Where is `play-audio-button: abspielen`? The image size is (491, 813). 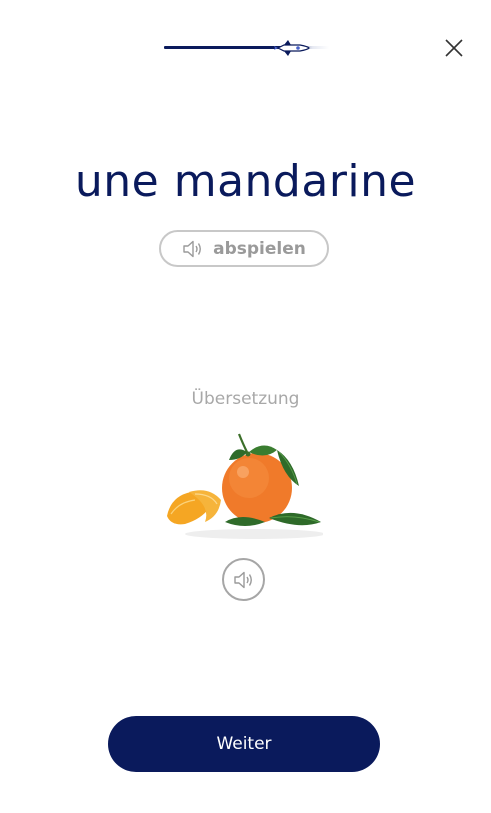 play-audio-button: abspielen is located at coordinates (244, 248).